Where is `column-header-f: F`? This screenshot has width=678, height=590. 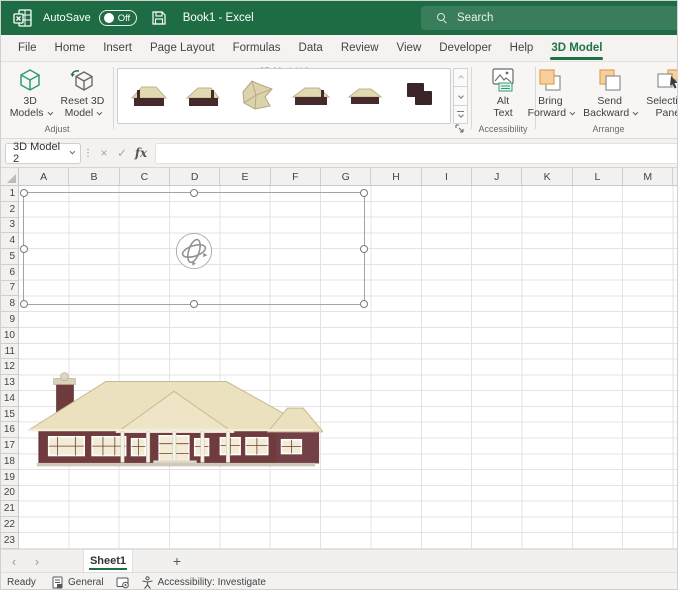 column-header-f: F is located at coordinates (296, 176).